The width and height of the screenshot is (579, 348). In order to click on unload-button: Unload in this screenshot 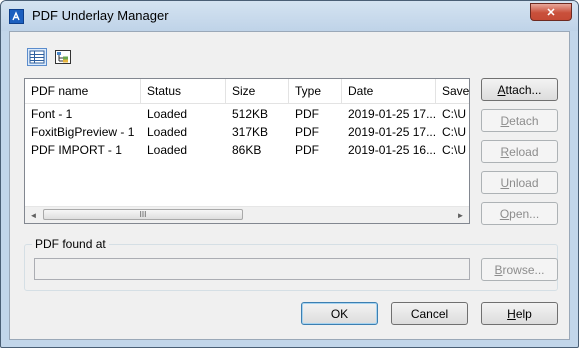, I will do `click(519, 182)`.